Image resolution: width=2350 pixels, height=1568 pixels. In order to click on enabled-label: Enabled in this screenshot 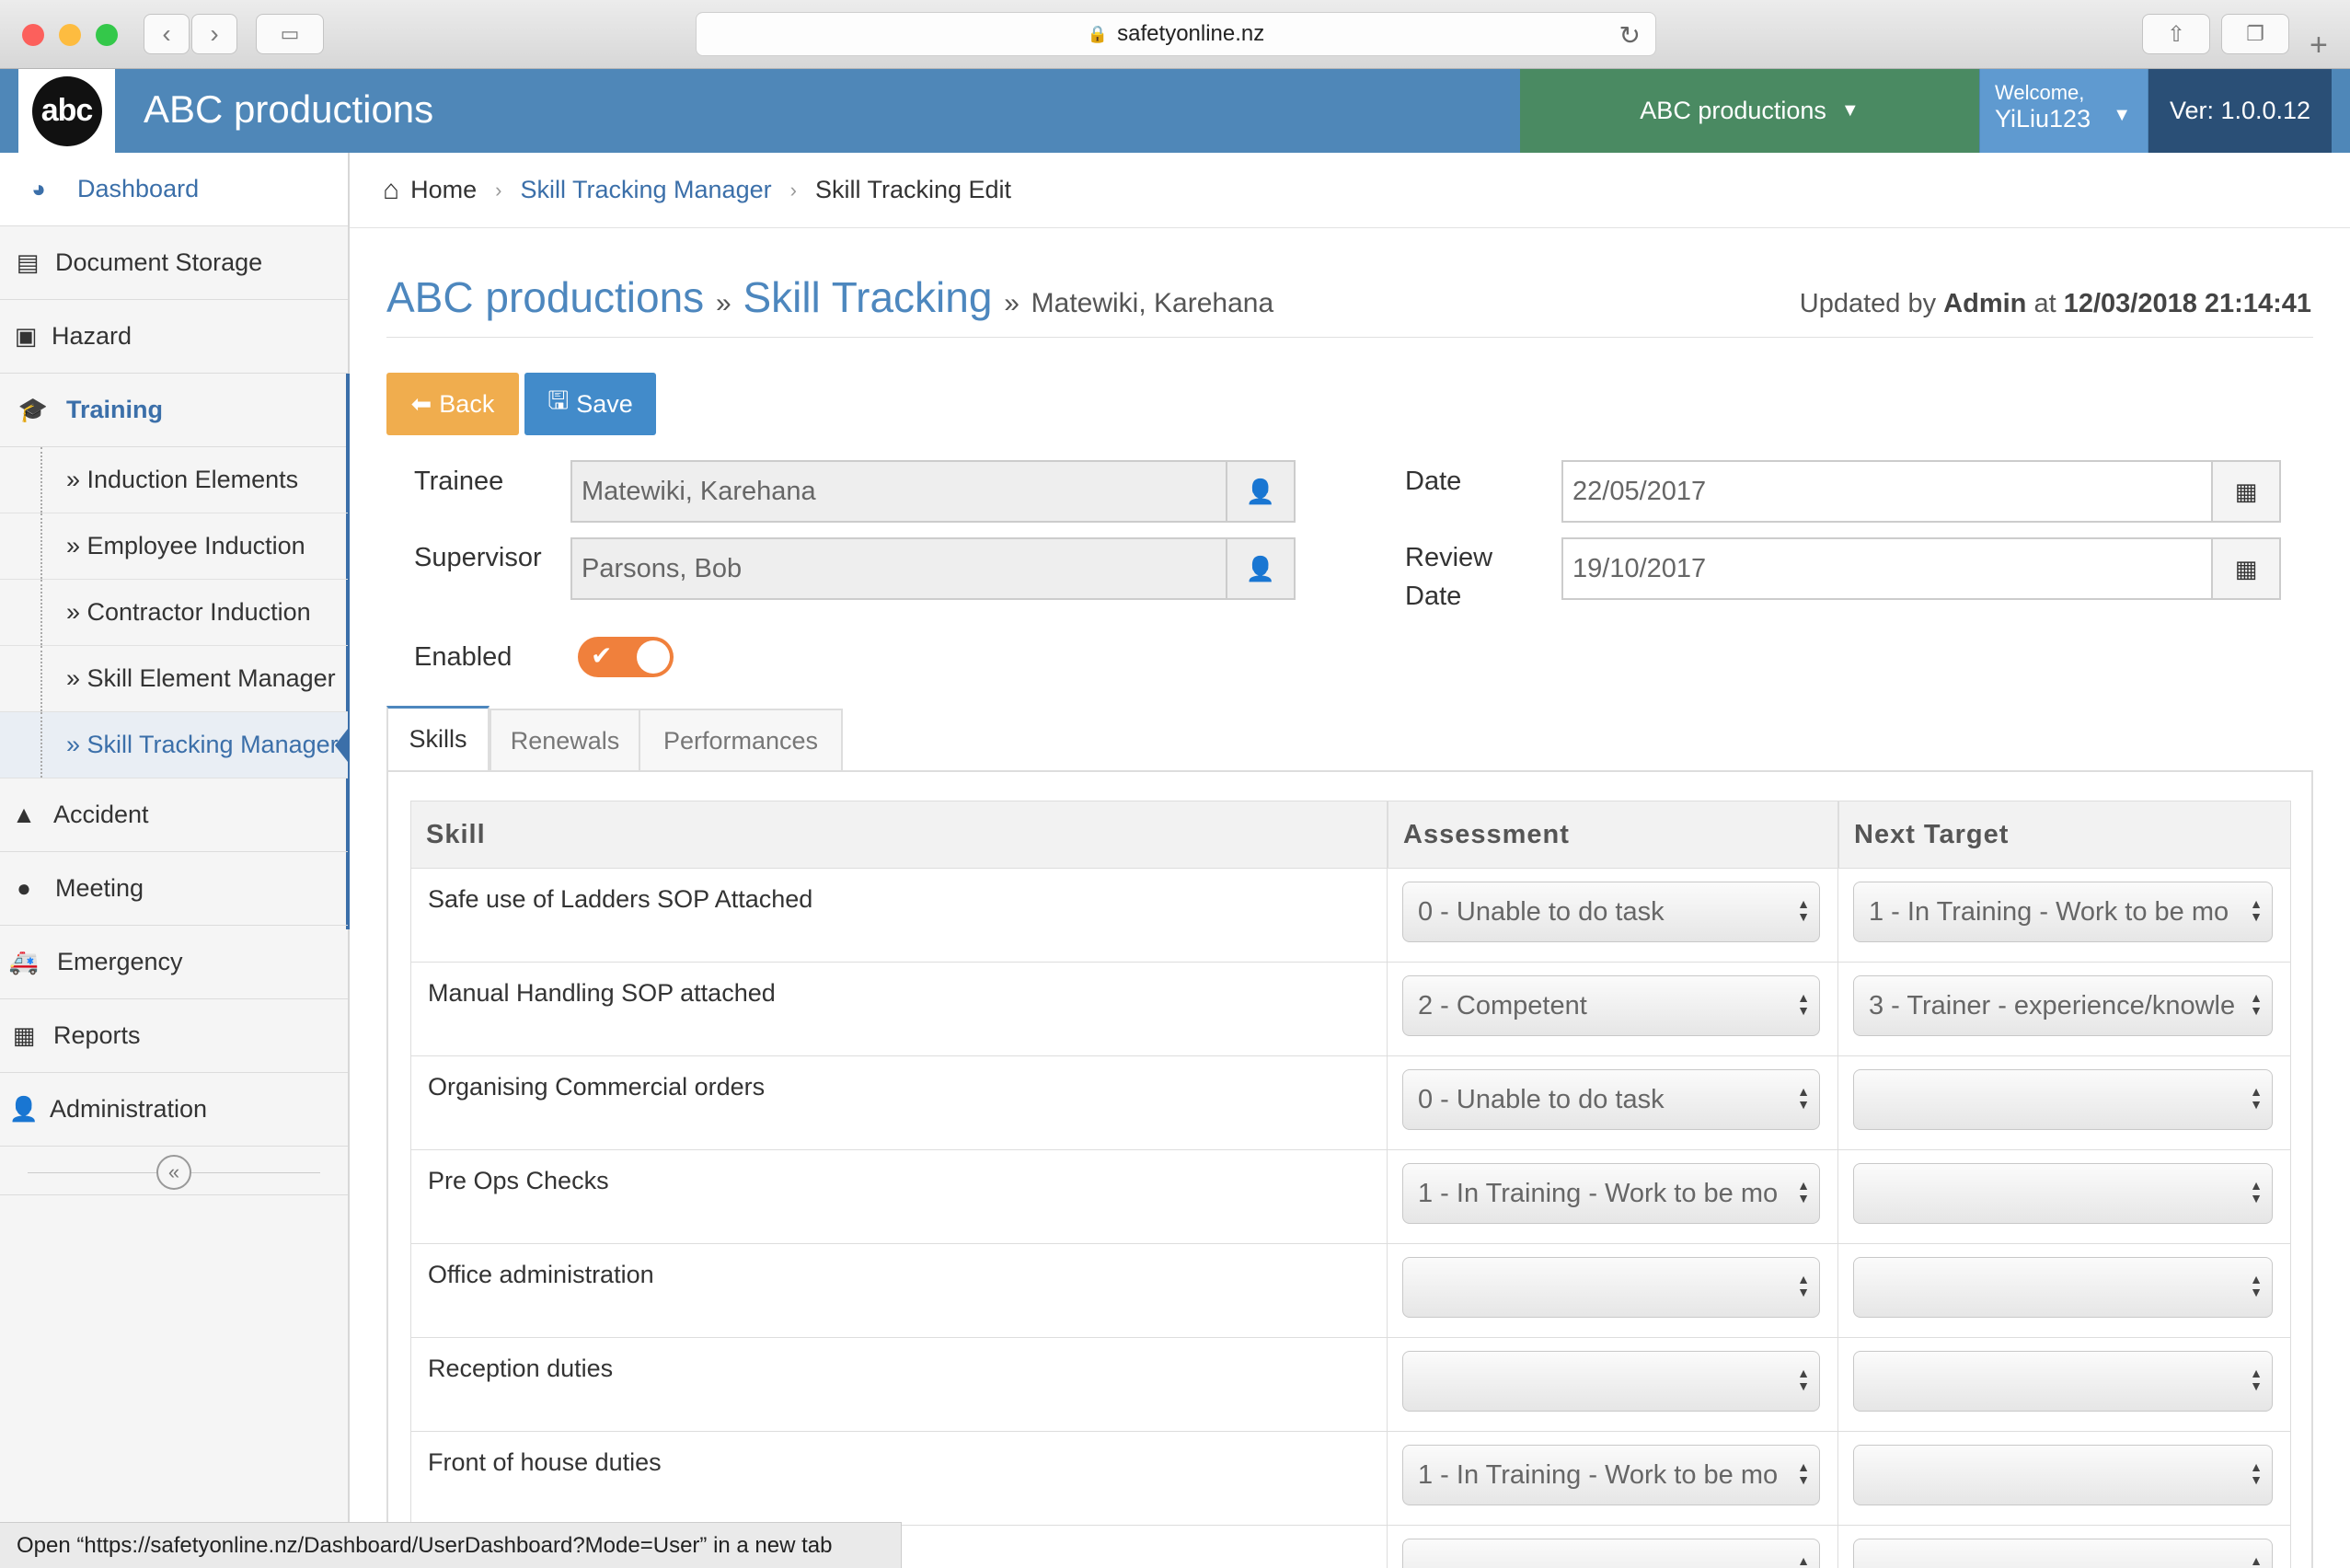, I will do `click(463, 657)`.